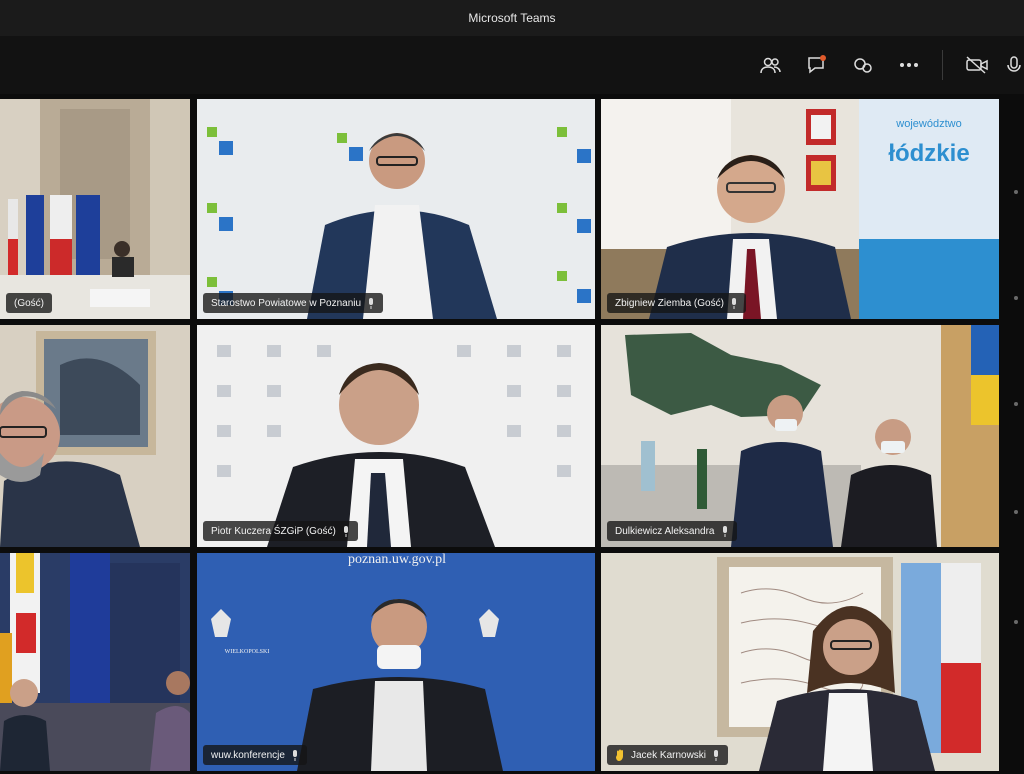 The image size is (1024, 774). What do you see at coordinates (1016, 437) in the screenshot?
I see `side-panel-edge` at bounding box center [1016, 437].